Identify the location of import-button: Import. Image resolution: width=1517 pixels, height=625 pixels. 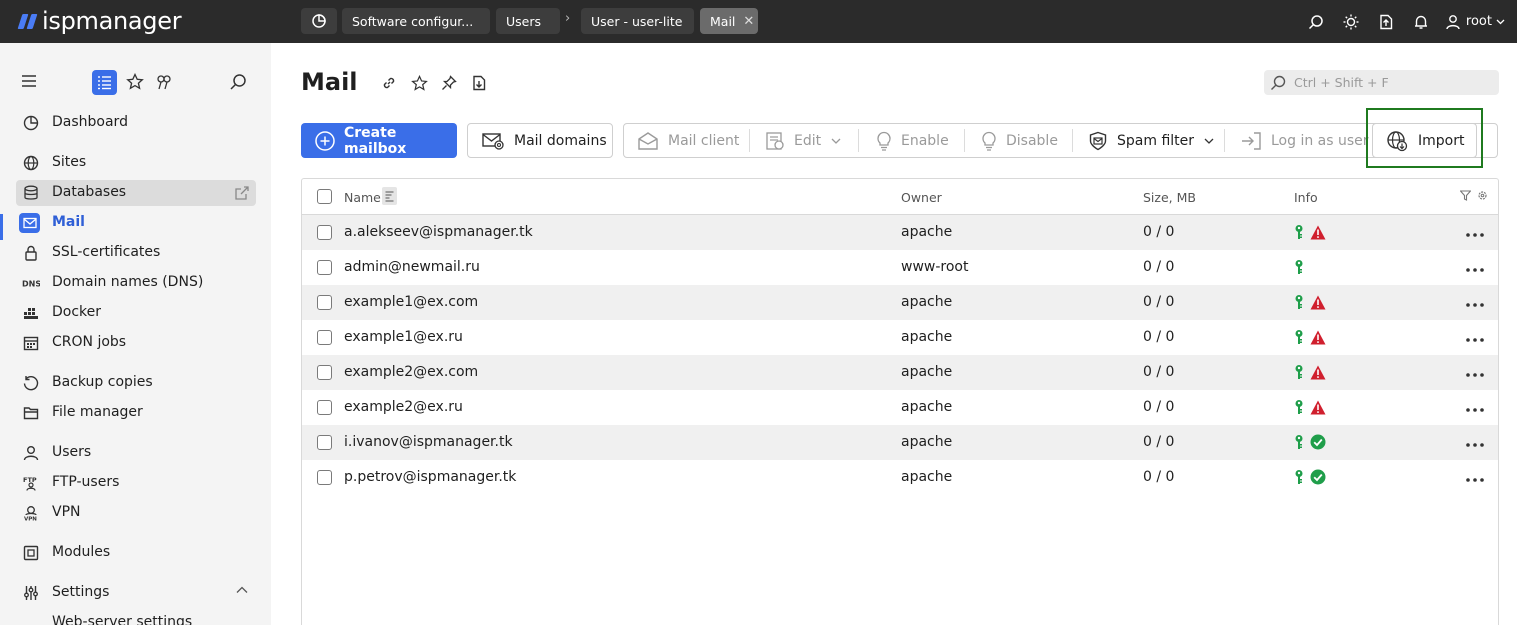
(1424, 140).